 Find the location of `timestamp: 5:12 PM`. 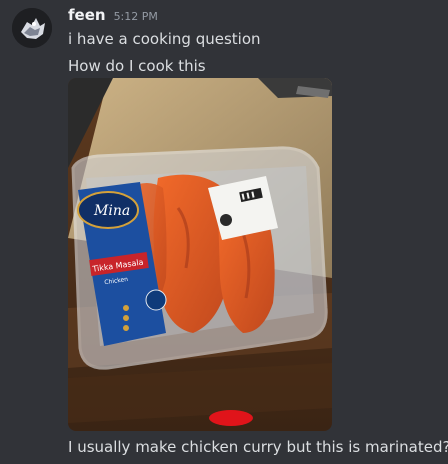

timestamp: 5:12 PM is located at coordinates (135, 16).